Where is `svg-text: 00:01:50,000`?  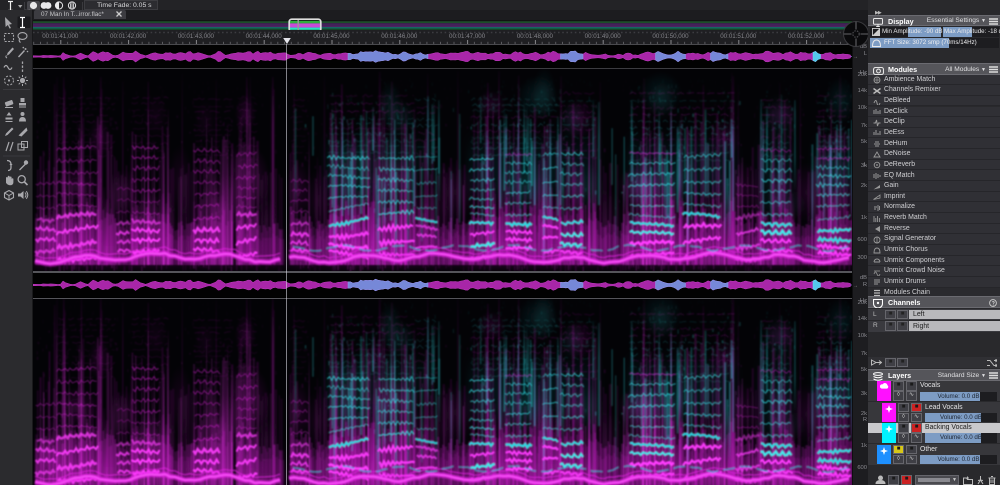 svg-text: 00:01:50,000 is located at coordinates (670, 36).